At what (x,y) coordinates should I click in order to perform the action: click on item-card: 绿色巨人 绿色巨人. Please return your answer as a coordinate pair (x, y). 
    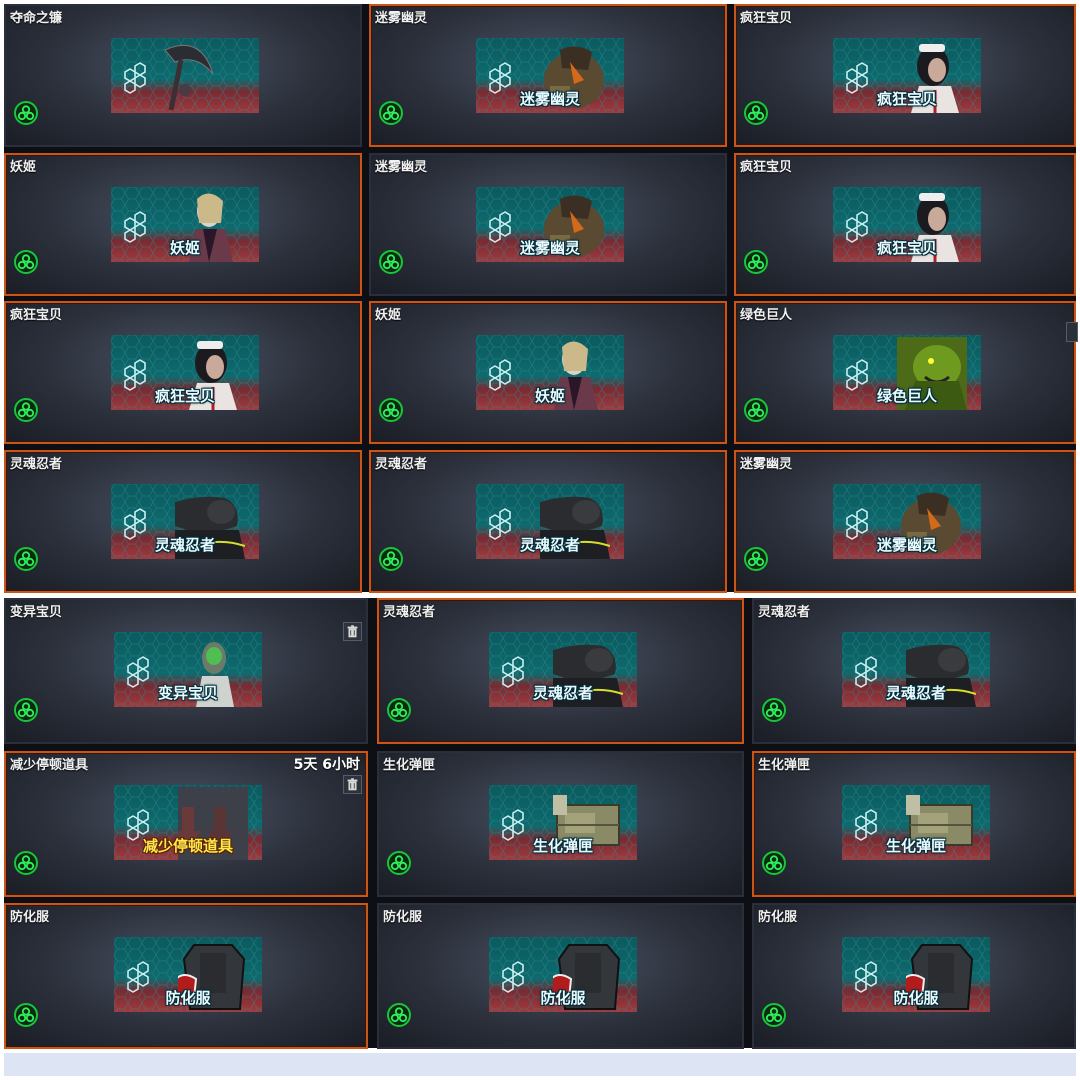
    Looking at the image, I should click on (905, 372).